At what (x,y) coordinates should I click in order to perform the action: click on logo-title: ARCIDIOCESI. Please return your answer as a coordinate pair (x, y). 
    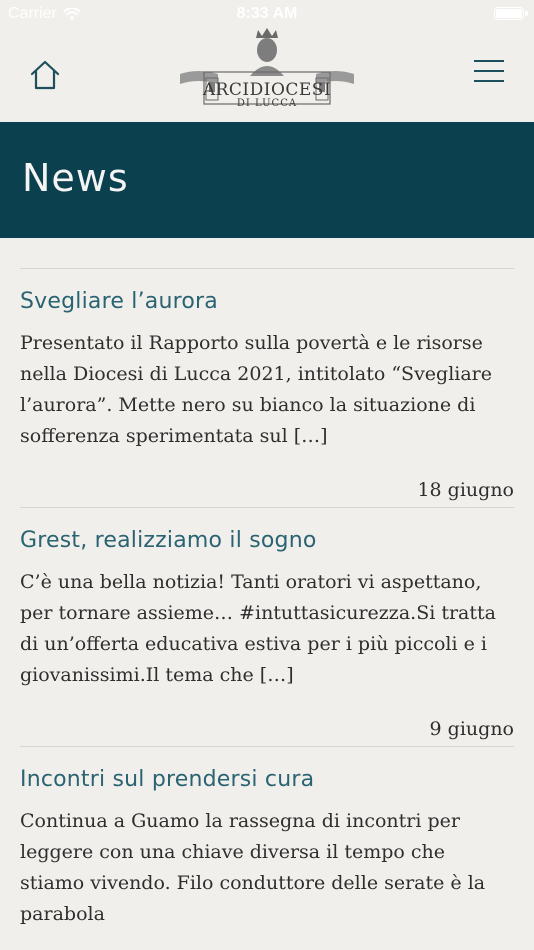
    Looking at the image, I should click on (267, 90).